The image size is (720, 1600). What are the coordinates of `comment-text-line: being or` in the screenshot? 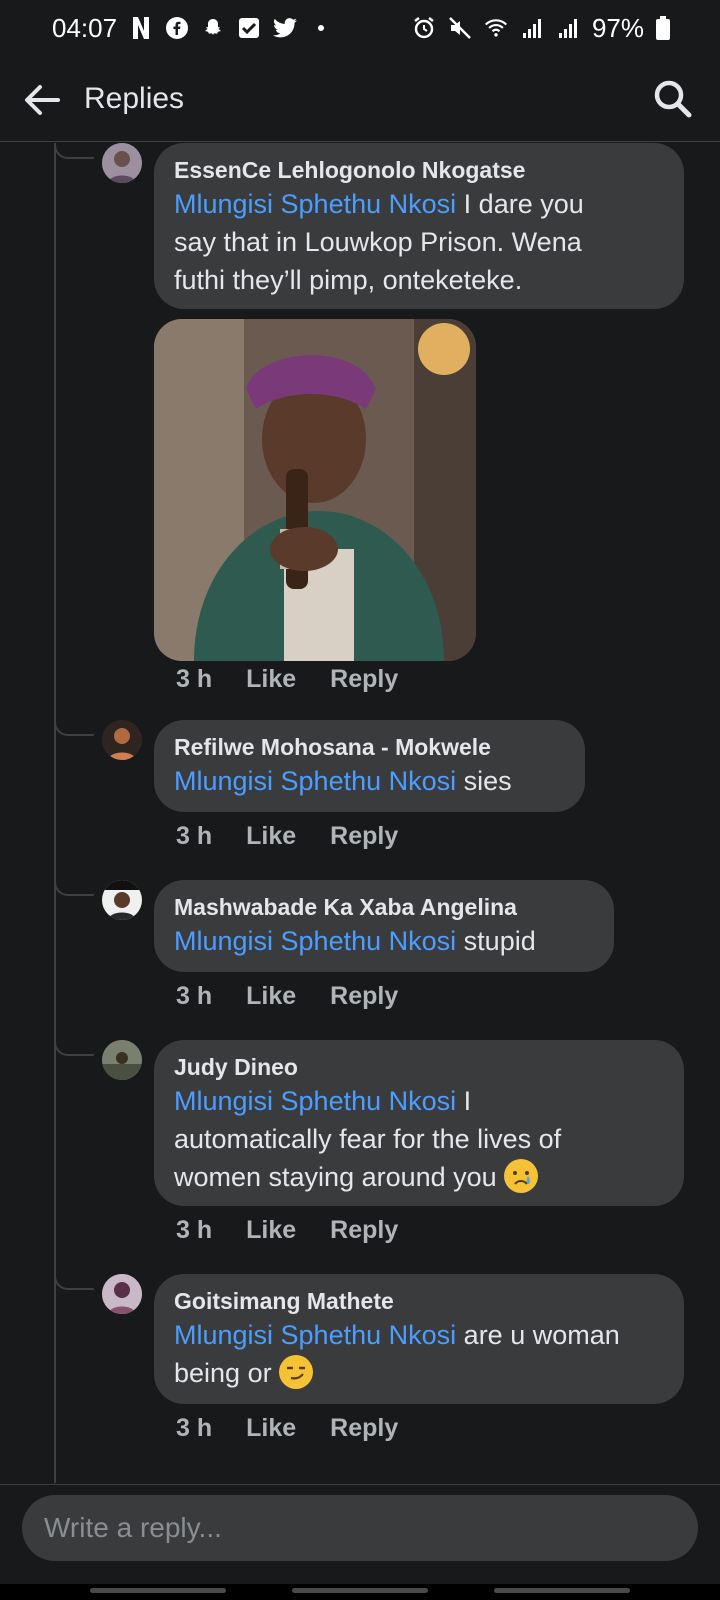 It's located at (223, 1373).